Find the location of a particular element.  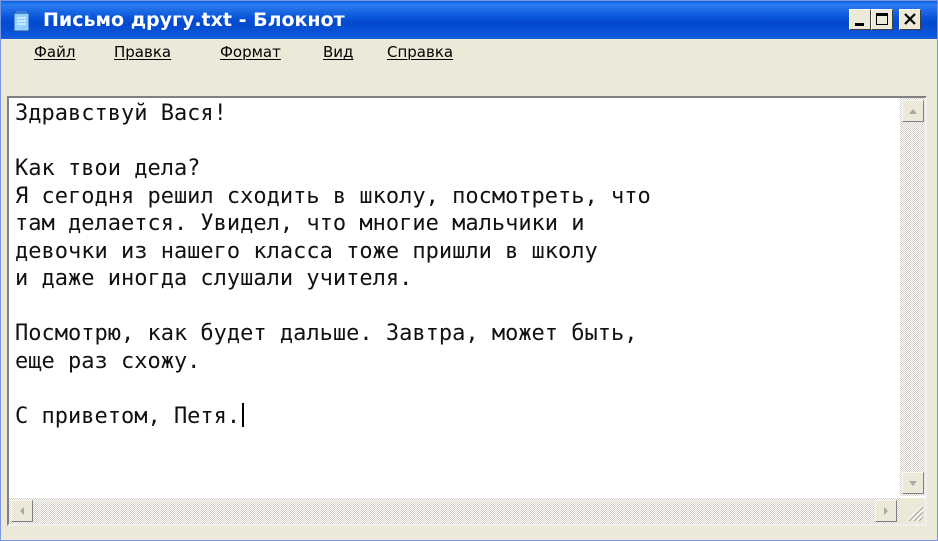

minimize-button is located at coordinates (860, 19).